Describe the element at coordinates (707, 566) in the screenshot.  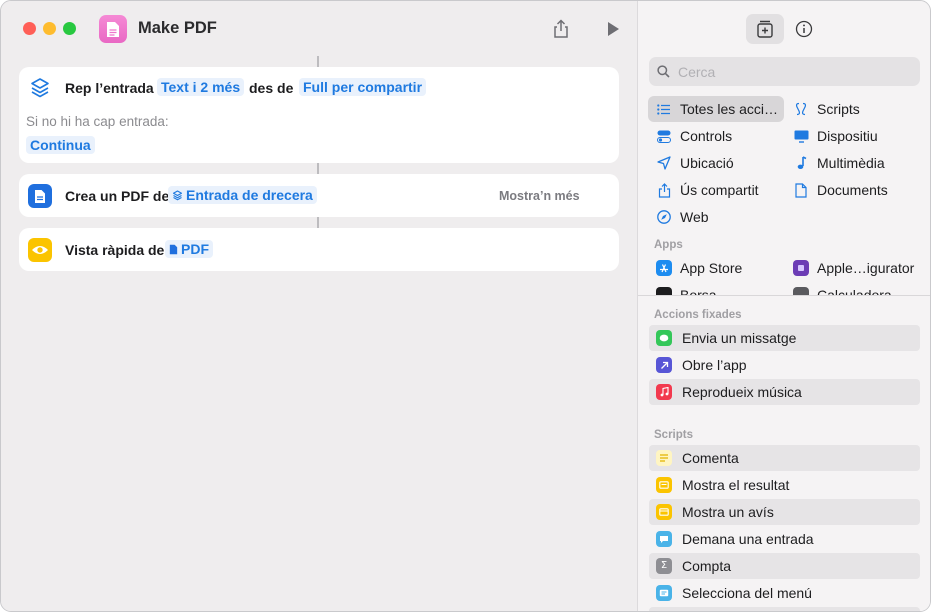
I see `action-label: Compta` at that location.